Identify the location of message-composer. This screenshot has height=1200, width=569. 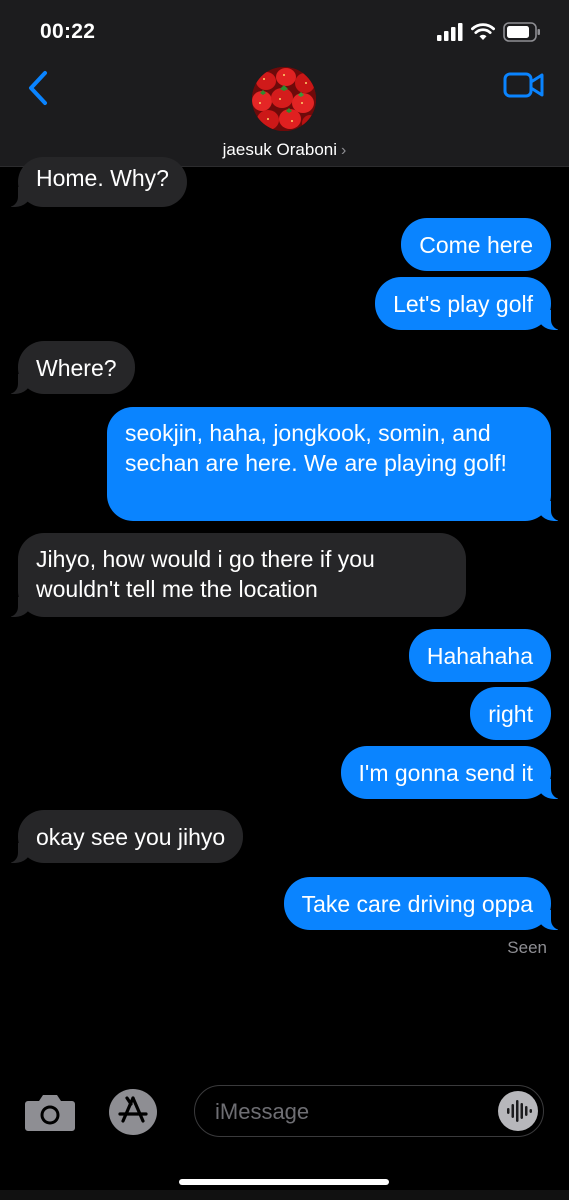
(369, 1111).